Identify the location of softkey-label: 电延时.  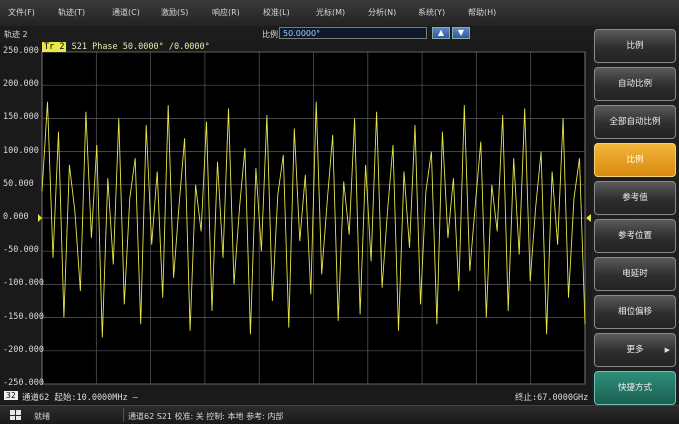
(635, 274).